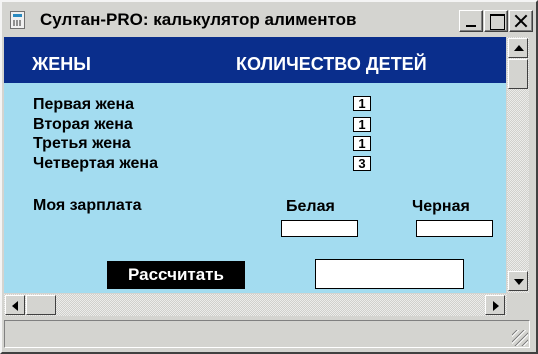 Image resolution: width=538 pixels, height=354 pixels. Describe the element at coordinates (389, 274) in the screenshot. I see `result-field` at that location.